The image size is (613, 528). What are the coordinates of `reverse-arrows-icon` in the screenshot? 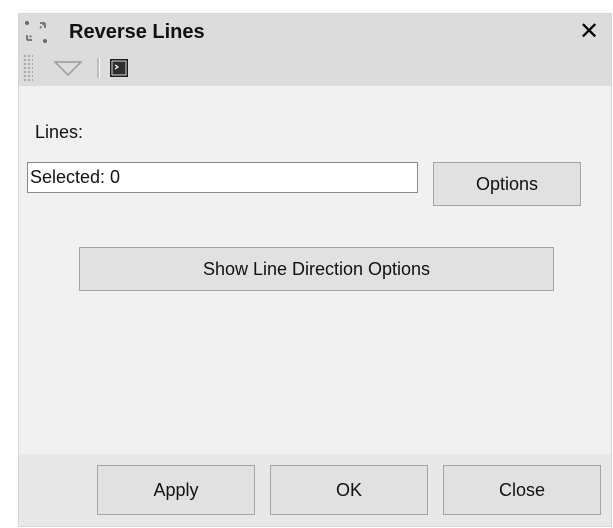 It's located at (36, 32).